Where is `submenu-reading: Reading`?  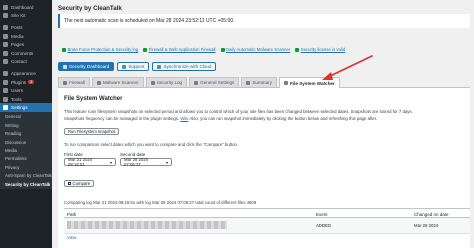
submenu-reading: Reading is located at coordinates (26, 133).